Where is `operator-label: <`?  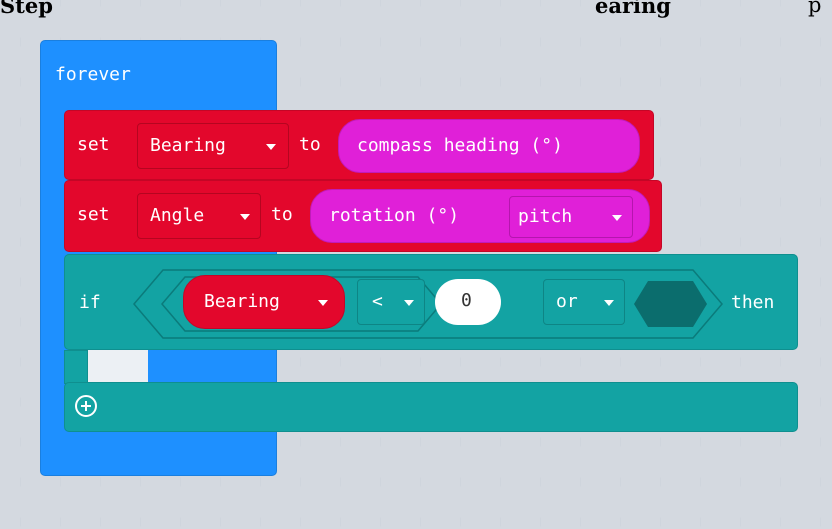 operator-label: < is located at coordinates (377, 301).